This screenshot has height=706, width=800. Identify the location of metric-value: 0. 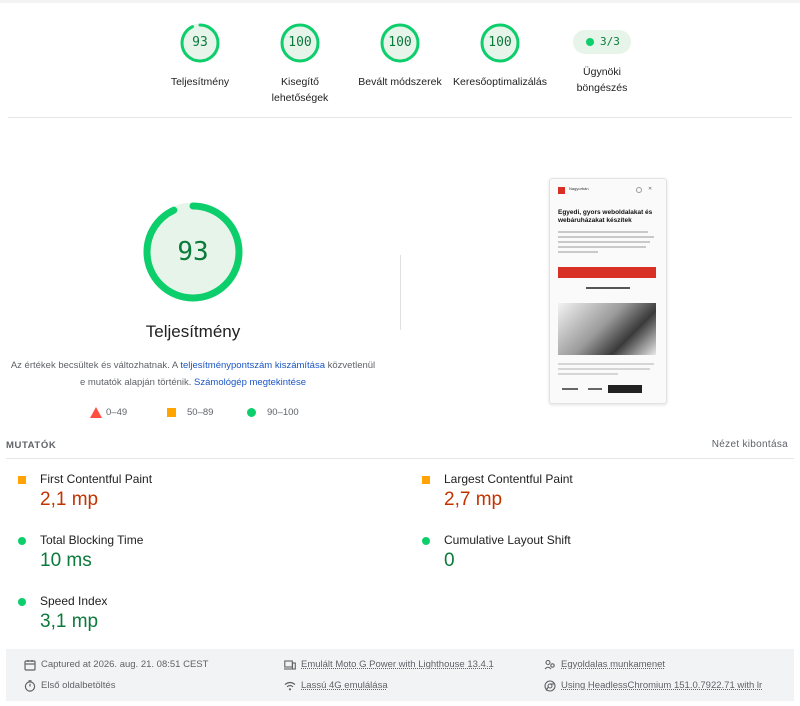
(449, 560).